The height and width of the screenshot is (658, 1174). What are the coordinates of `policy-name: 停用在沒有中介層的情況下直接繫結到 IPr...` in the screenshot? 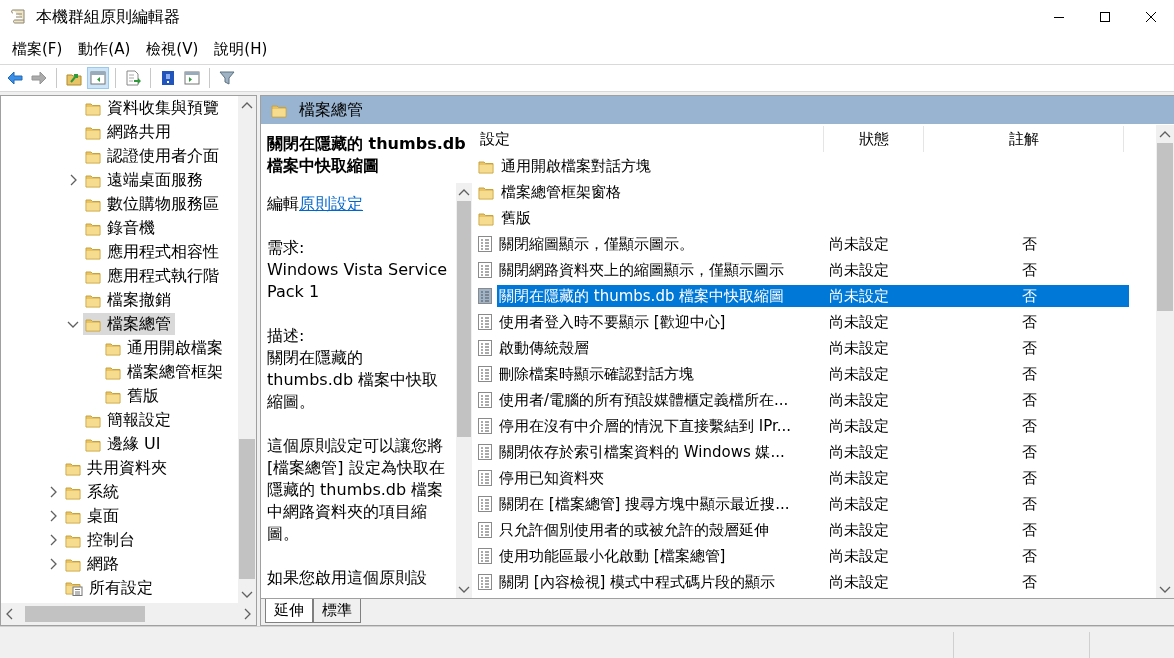 It's located at (663, 426).